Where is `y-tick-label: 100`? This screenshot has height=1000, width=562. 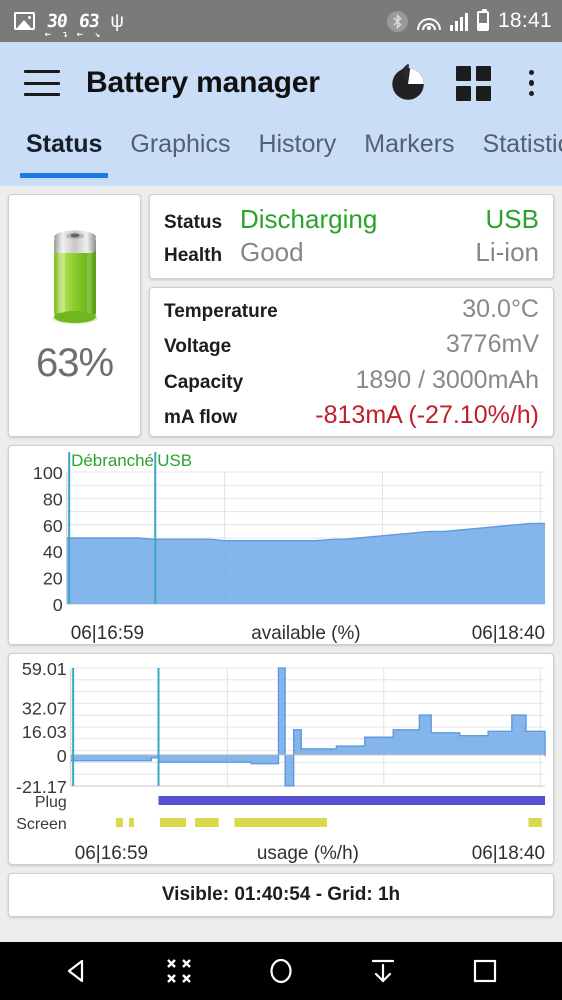 y-tick-label: 100 is located at coordinates (48, 473).